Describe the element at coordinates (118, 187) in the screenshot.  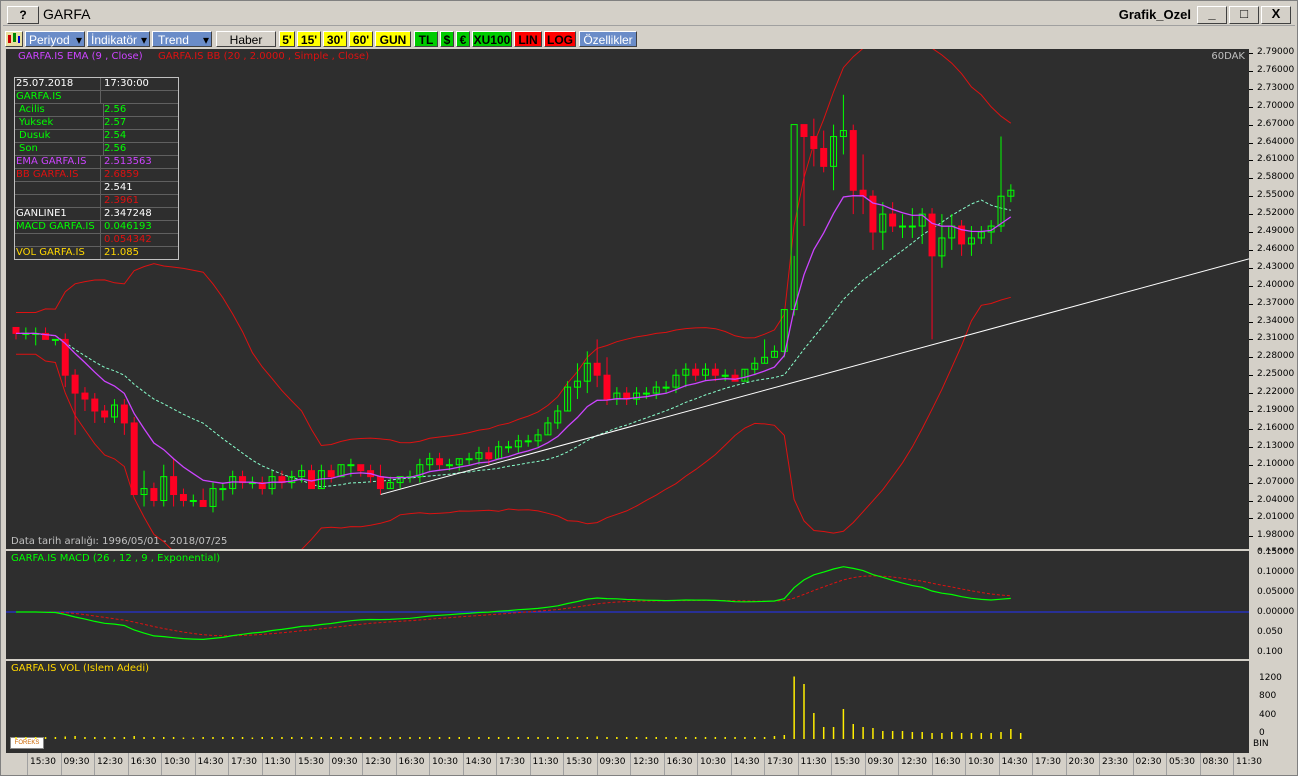
I see `bb-value-middle: 2.541` at that location.